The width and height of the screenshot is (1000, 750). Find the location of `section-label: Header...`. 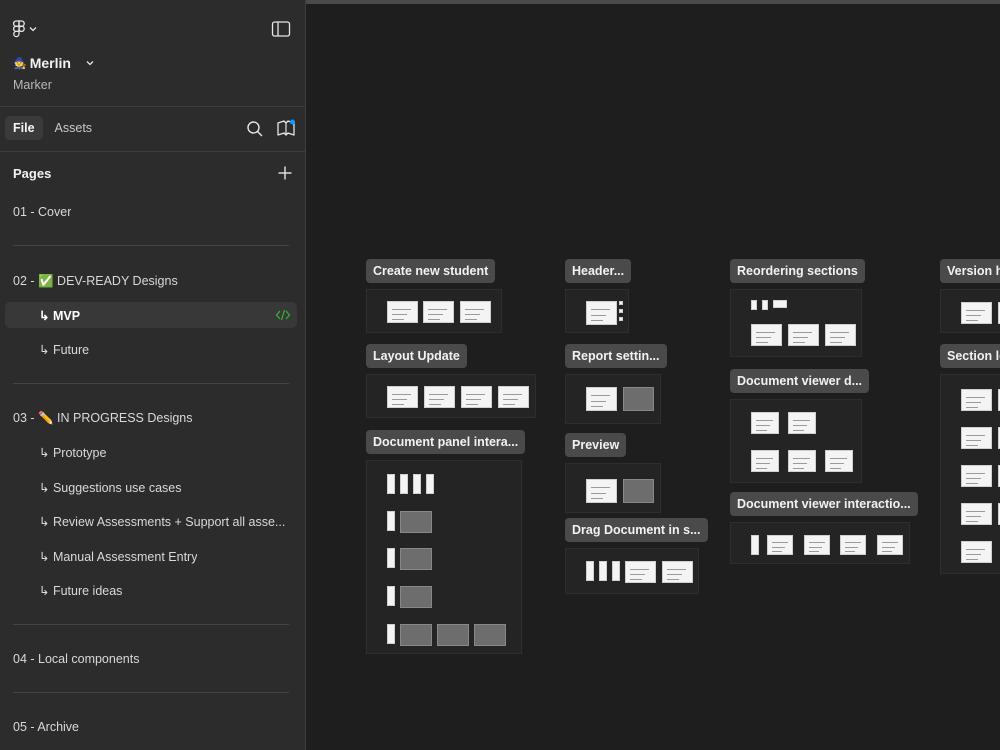

section-label: Header... is located at coordinates (598, 271).